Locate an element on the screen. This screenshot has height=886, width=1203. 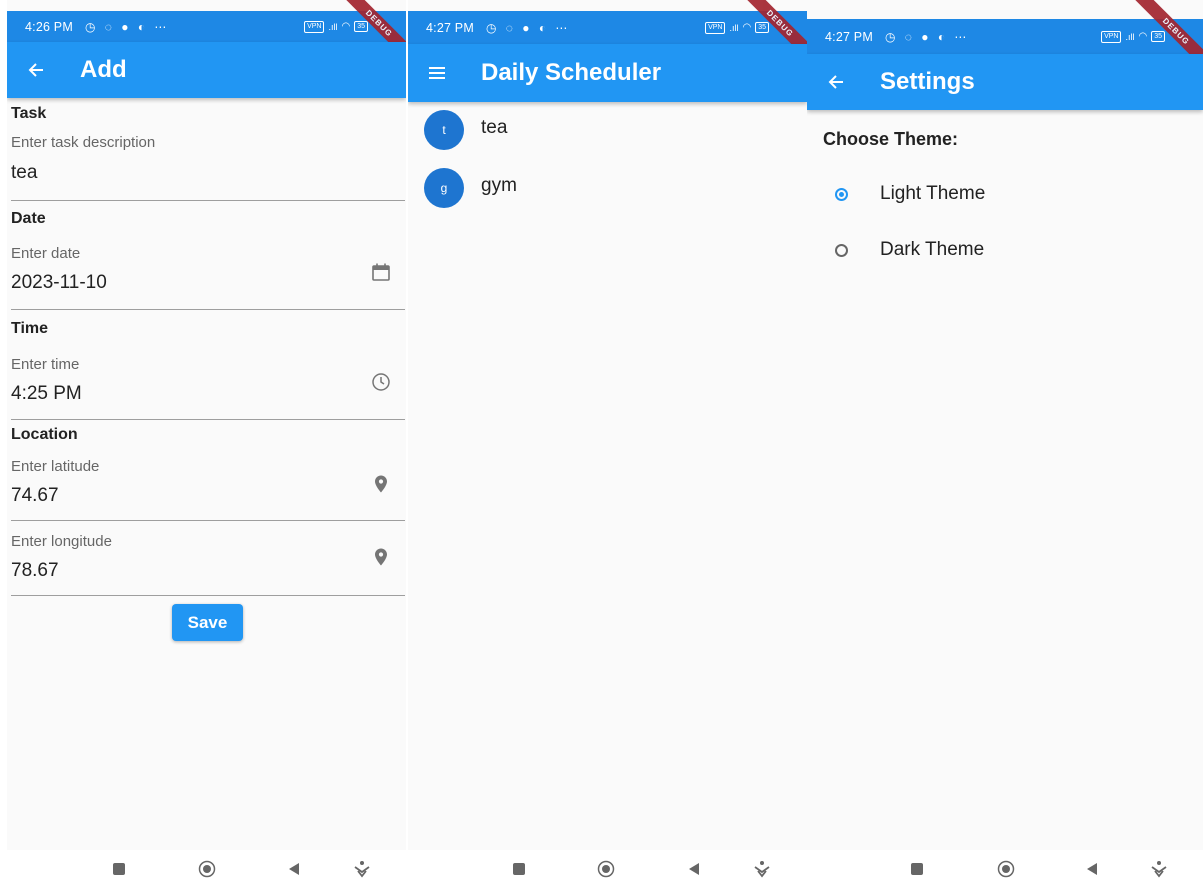
date-field-value: 2023-11-10 is located at coordinates (59, 282).